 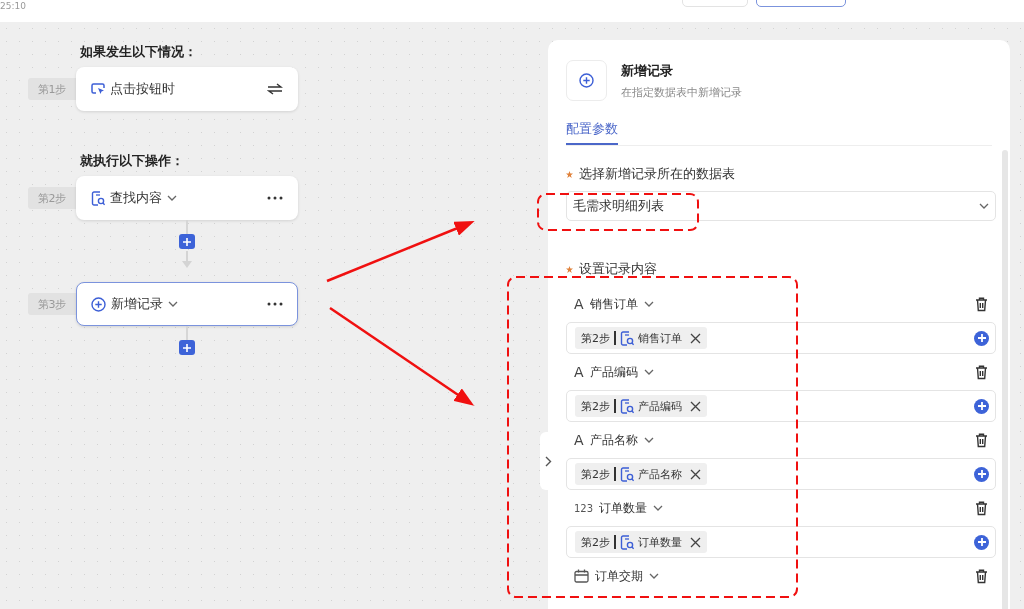 What do you see at coordinates (659, 542) in the screenshot?
I see `tag-field: 订单数量` at bounding box center [659, 542].